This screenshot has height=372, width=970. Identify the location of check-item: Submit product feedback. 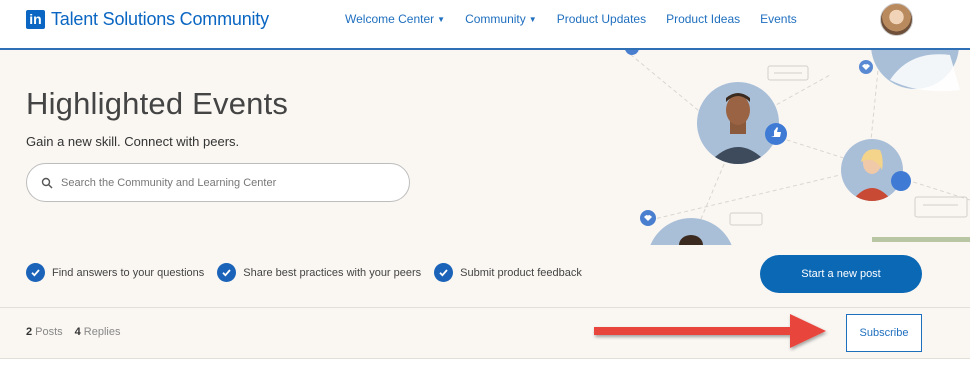
(508, 272).